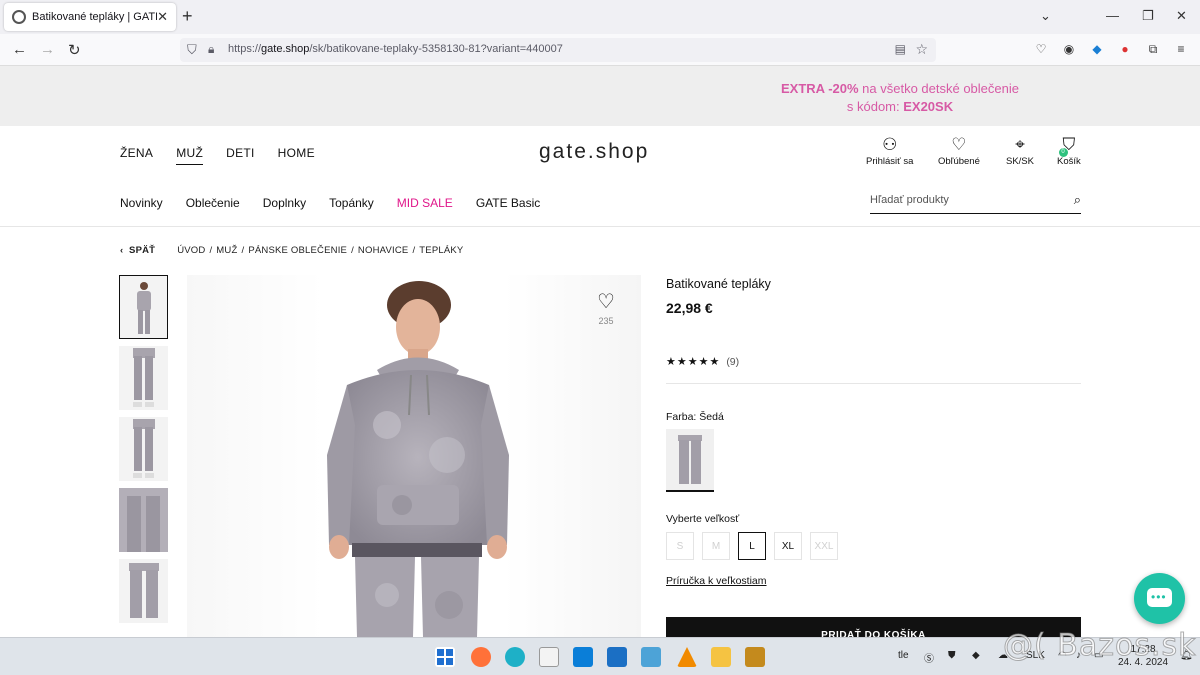 This screenshot has height=675, width=1200. I want to click on favorites-action: ♡ Obľúbené, so click(959, 150).